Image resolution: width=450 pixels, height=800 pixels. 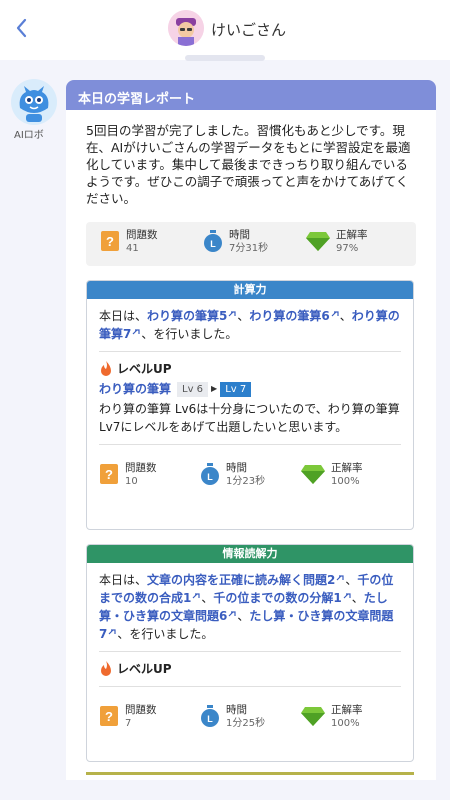 What do you see at coordinates (277, 598) in the screenshot?
I see `item-link: 千の位までの数の分解1` at bounding box center [277, 598].